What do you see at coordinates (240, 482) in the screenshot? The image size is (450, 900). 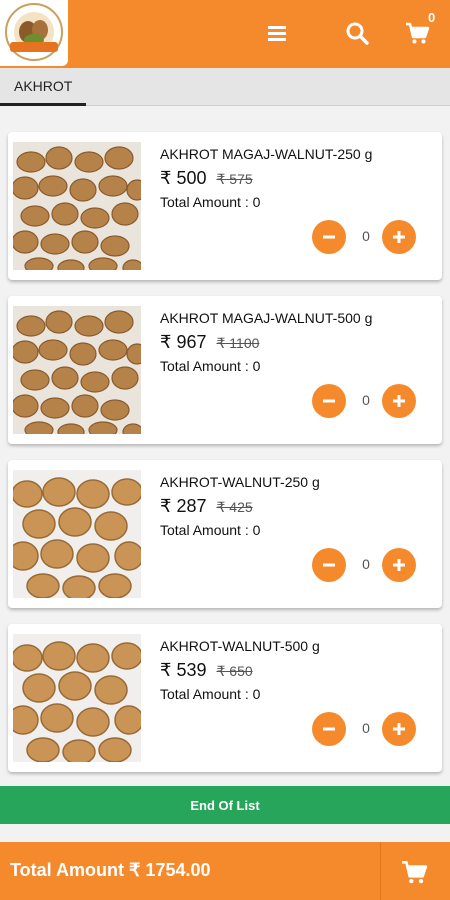 I see `product-name: AKHROT-WALNUT-250 g` at bounding box center [240, 482].